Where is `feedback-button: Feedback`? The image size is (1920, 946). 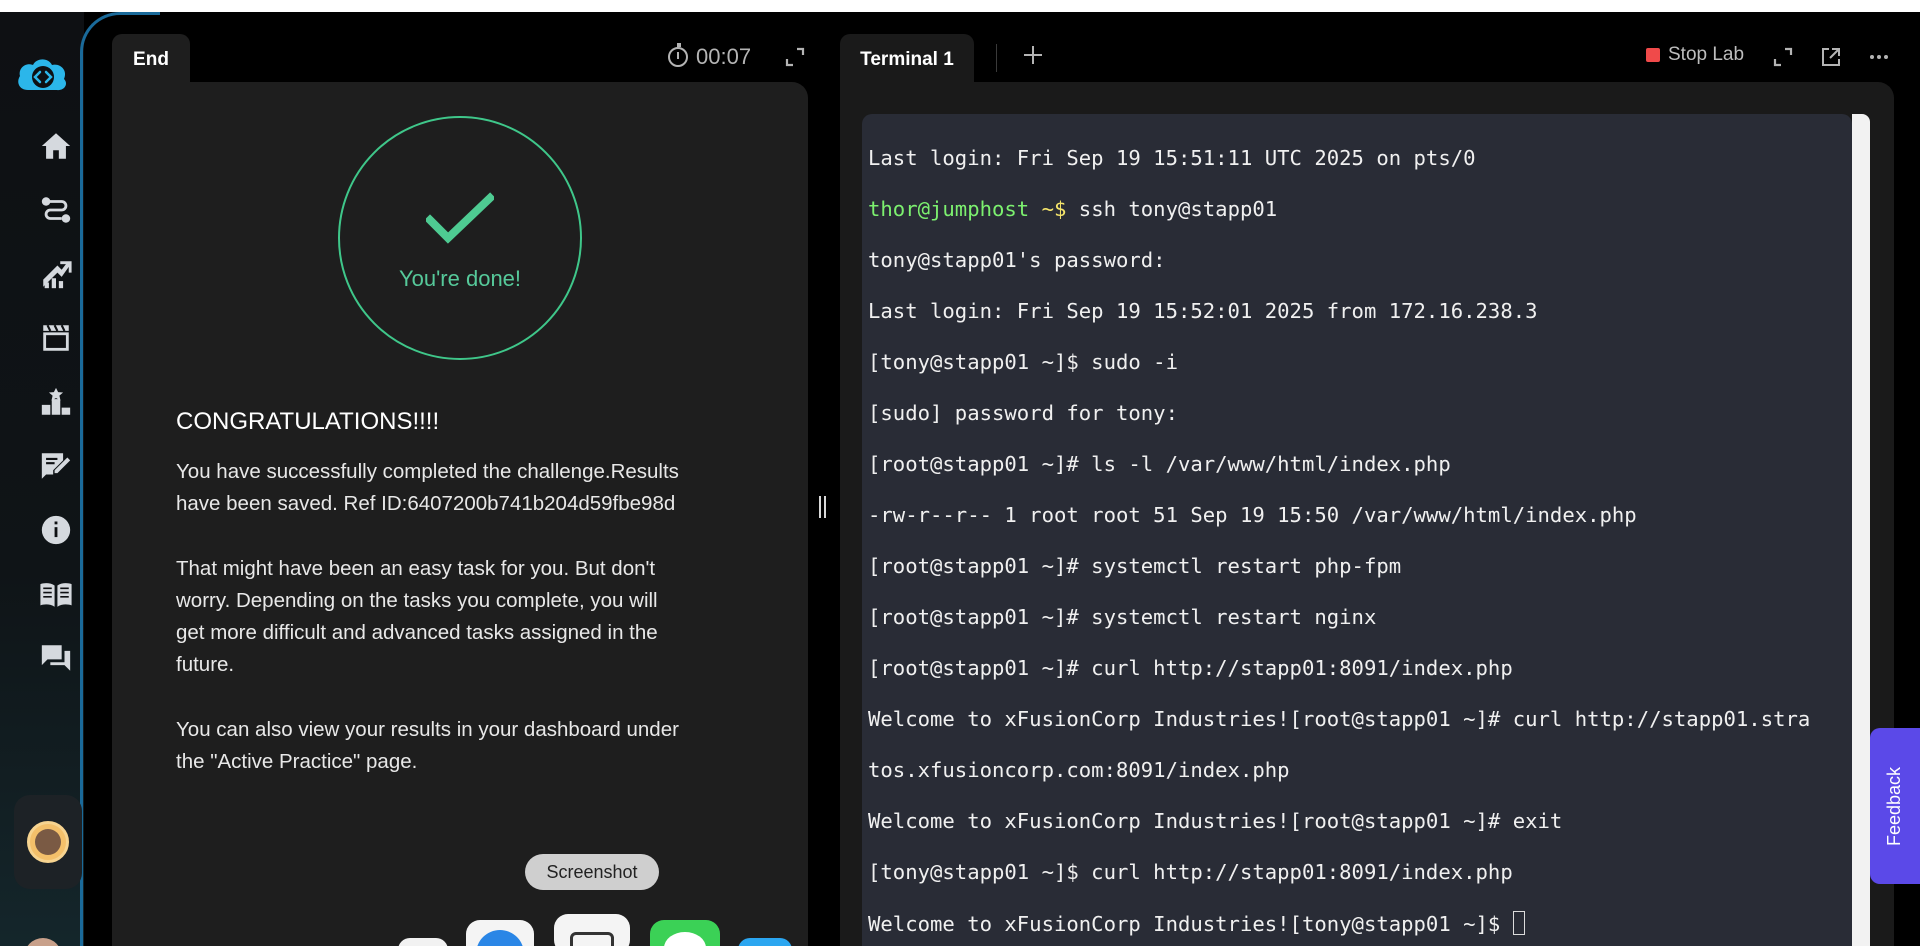
feedback-button: Feedback is located at coordinates (1895, 806).